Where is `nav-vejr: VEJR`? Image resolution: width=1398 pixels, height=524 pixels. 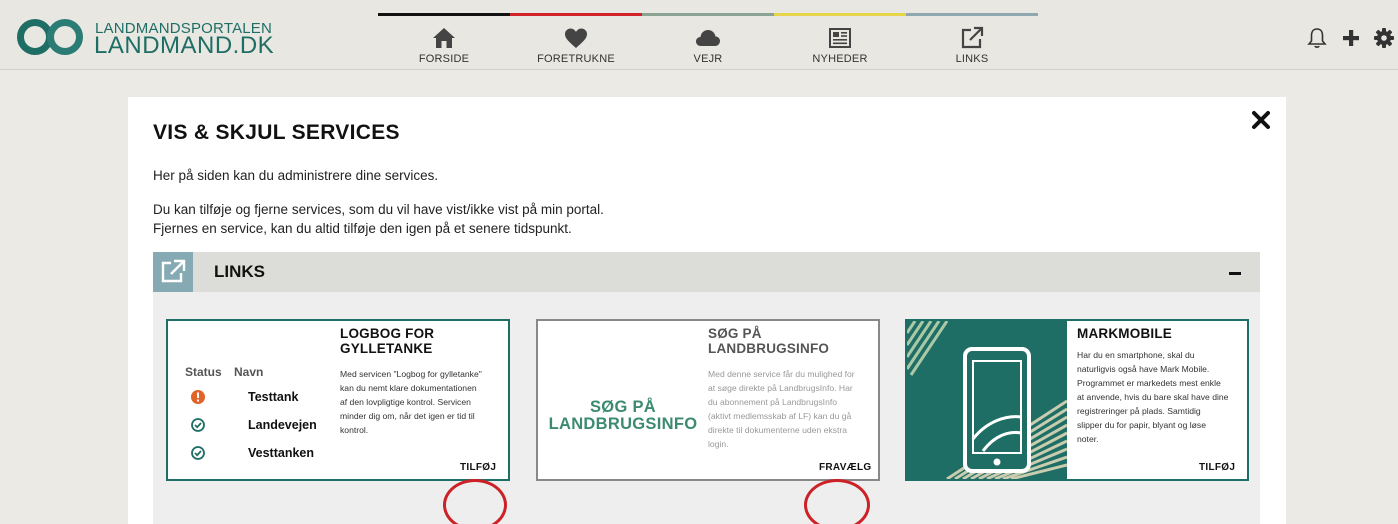
nav-vejr: VEJR is located at coordinates (708, 41).